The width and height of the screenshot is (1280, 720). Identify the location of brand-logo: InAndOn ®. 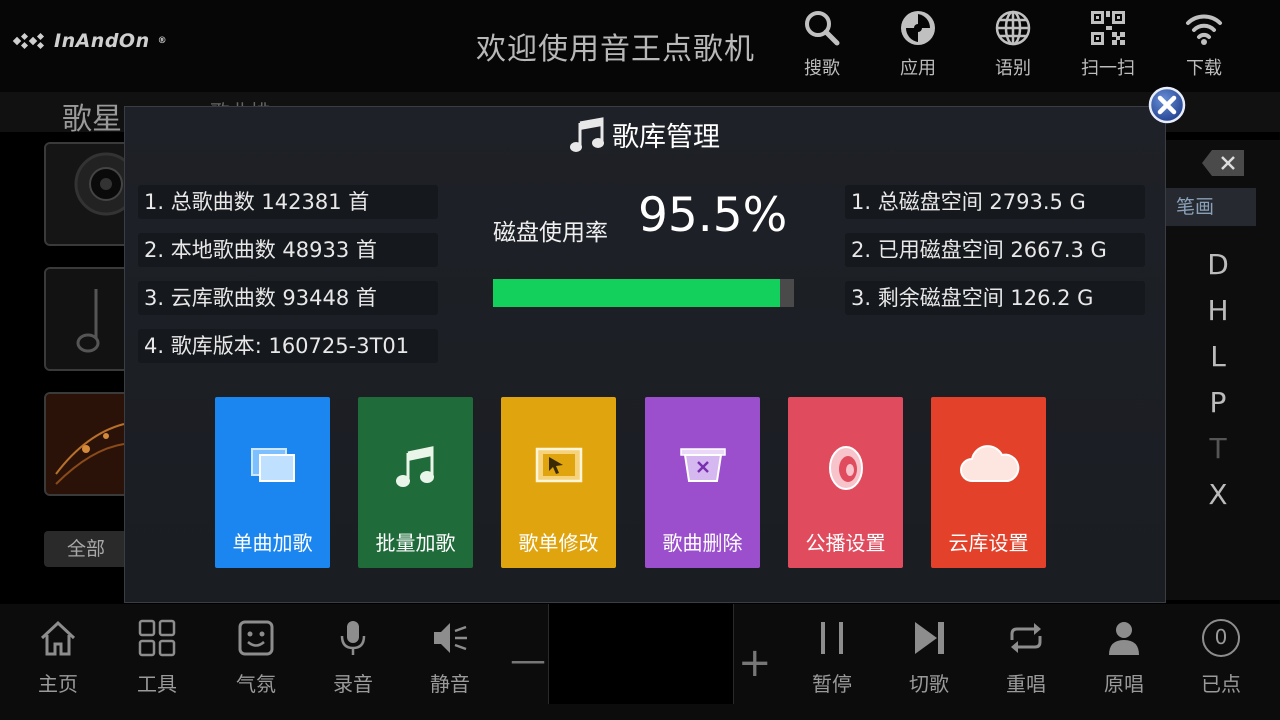
(89, 41).